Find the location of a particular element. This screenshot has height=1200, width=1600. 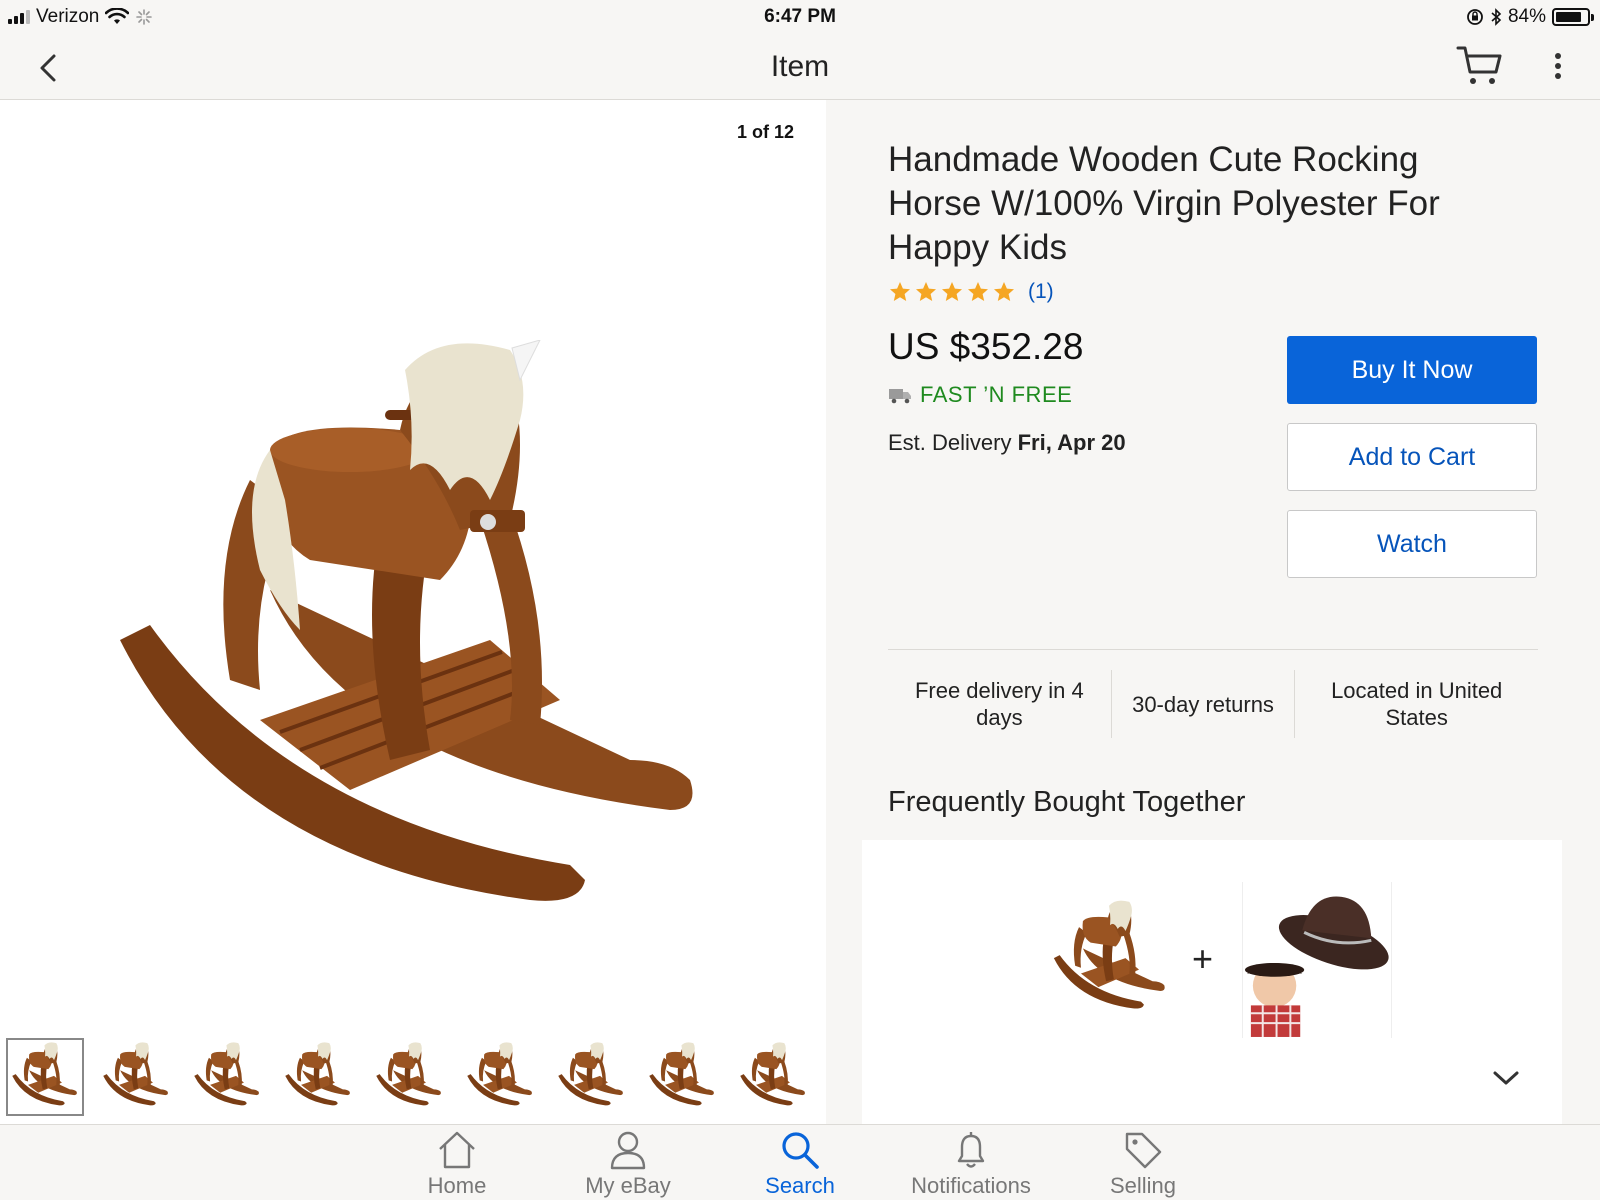

tab-home: Home is located at coordinates (457, 1164).